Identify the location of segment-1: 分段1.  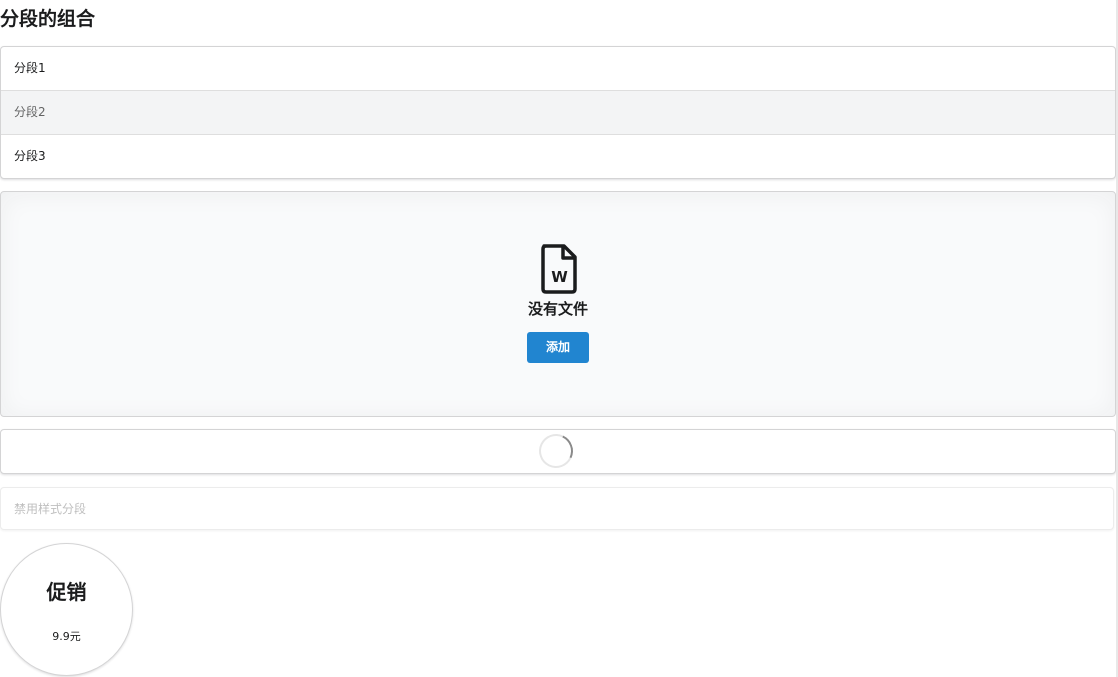
(30, 68).